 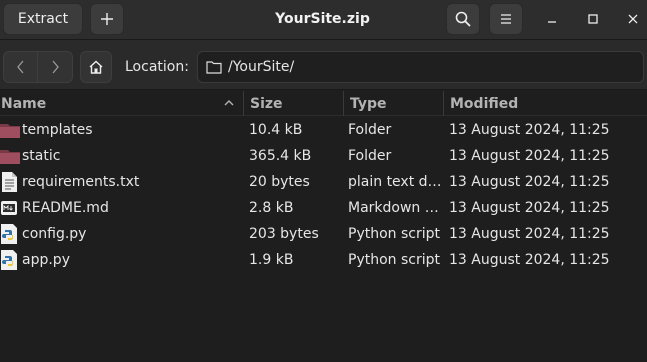 I want to click on maximize-button, so click(x=593, y=19).